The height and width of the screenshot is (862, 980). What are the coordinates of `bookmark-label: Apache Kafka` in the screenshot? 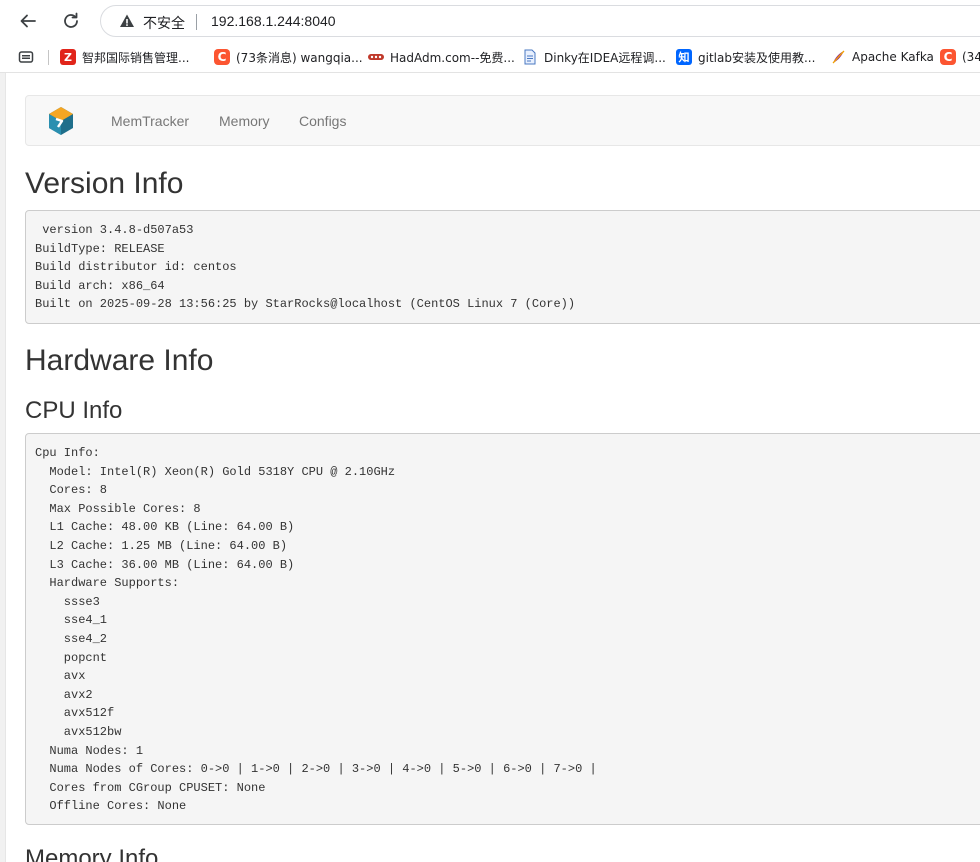 It's located at (893, 57).